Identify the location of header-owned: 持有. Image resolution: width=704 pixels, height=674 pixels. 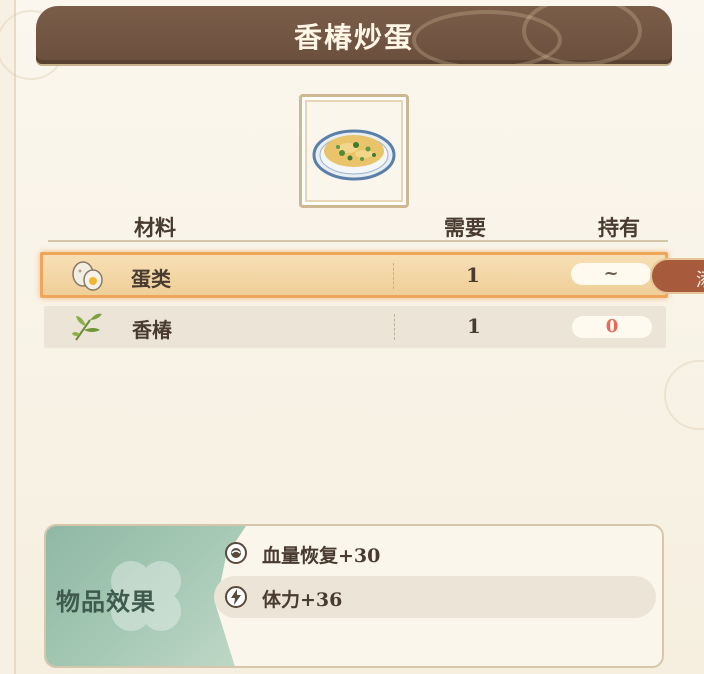
(619, 227).